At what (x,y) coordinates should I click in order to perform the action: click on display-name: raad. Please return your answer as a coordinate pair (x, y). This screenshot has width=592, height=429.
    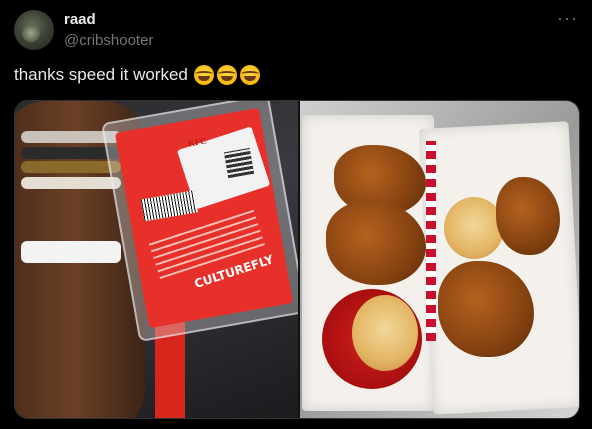
    Looking at the image, I should click on (80, 19).